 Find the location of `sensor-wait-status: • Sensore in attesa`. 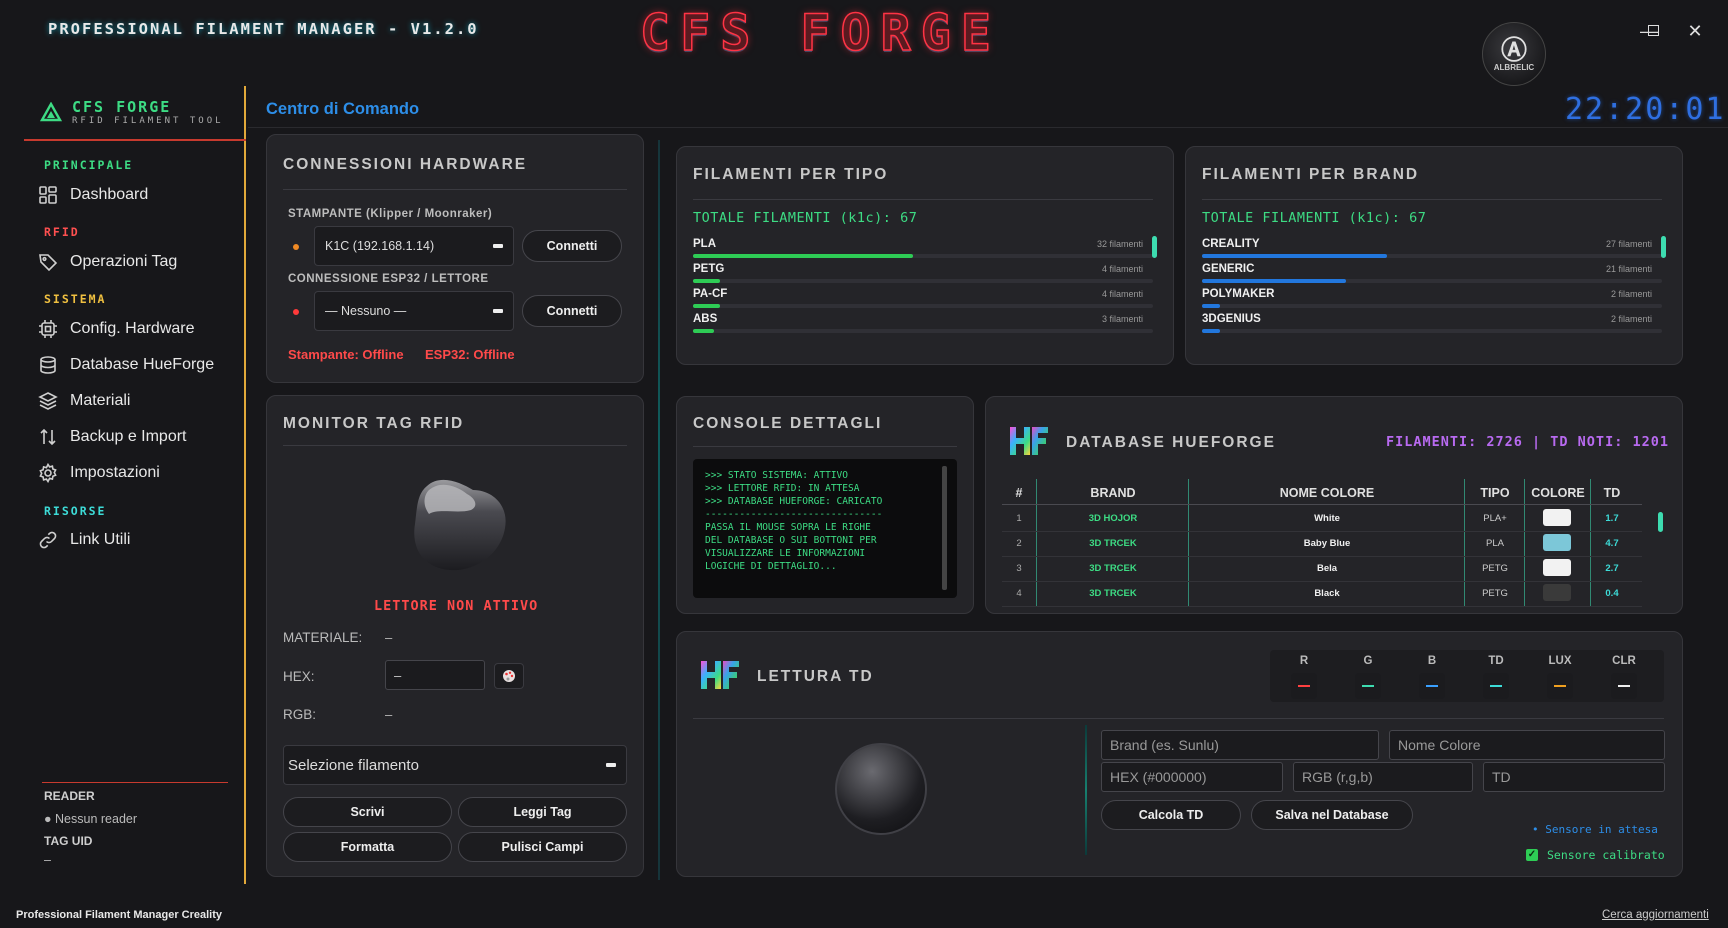

sensor-wait-status: • Sensore in attesa is located at coordinates (1595, 829).